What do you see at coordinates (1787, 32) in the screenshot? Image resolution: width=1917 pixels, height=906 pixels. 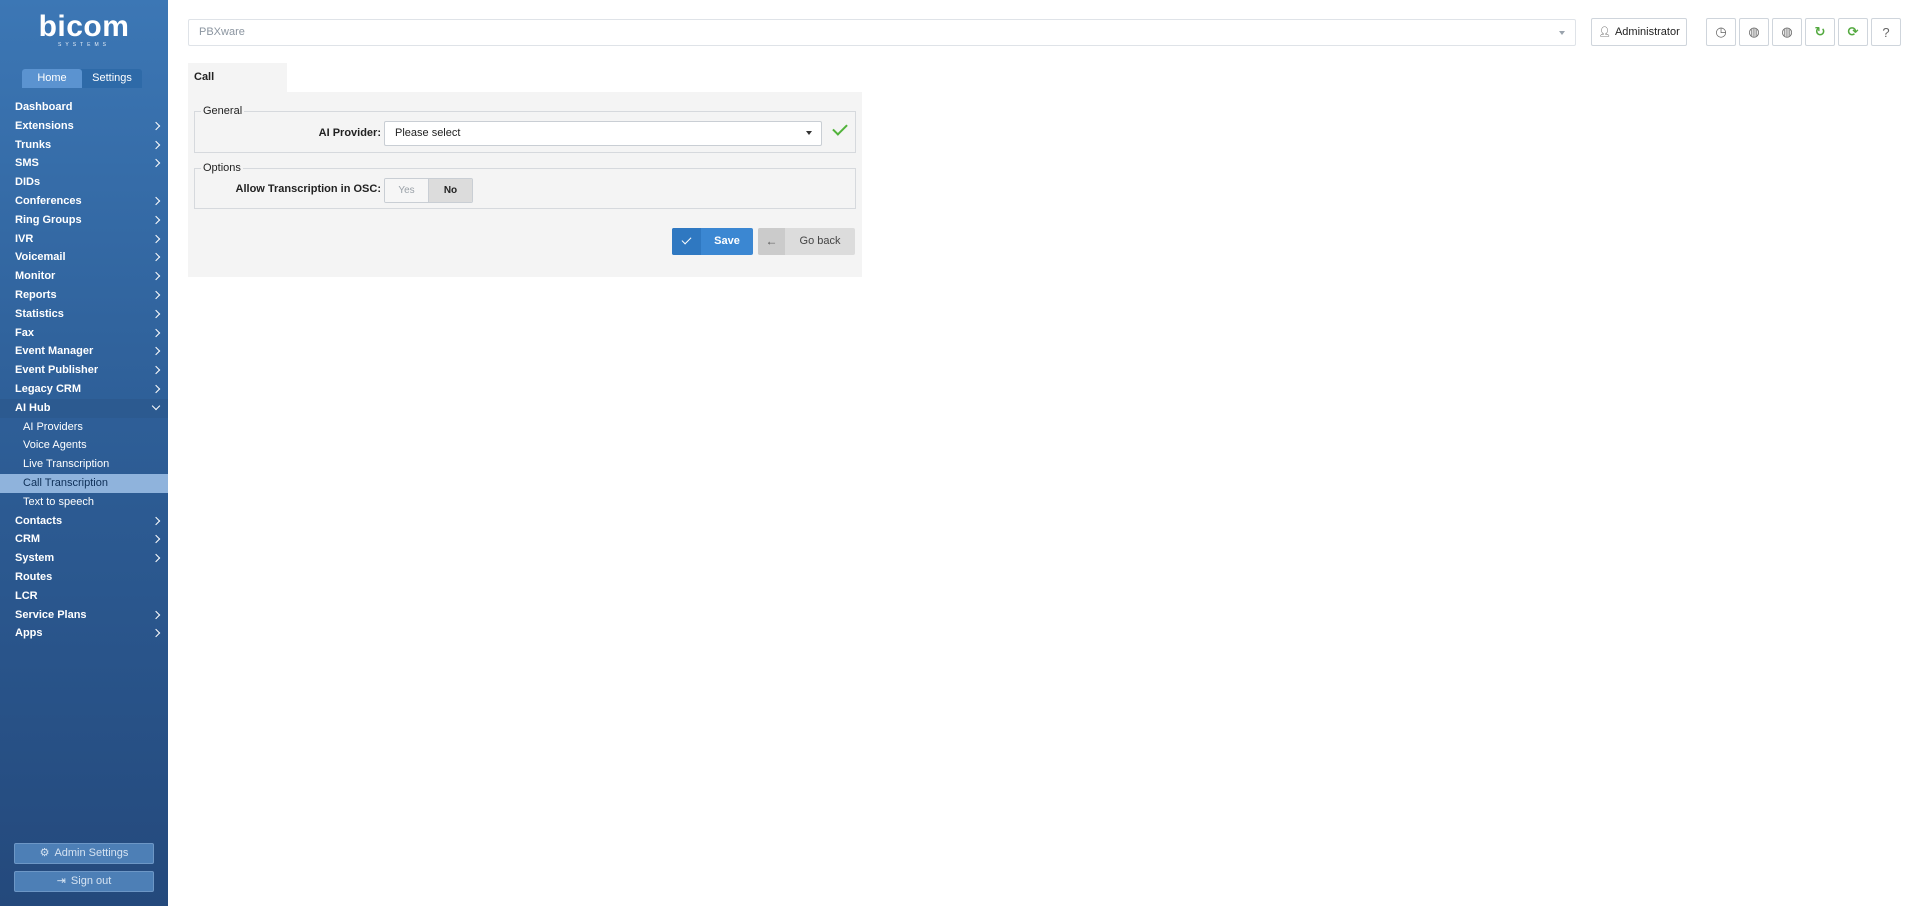 I see `globe-alt-icon: ◍` at bounding box center [1787, 32].